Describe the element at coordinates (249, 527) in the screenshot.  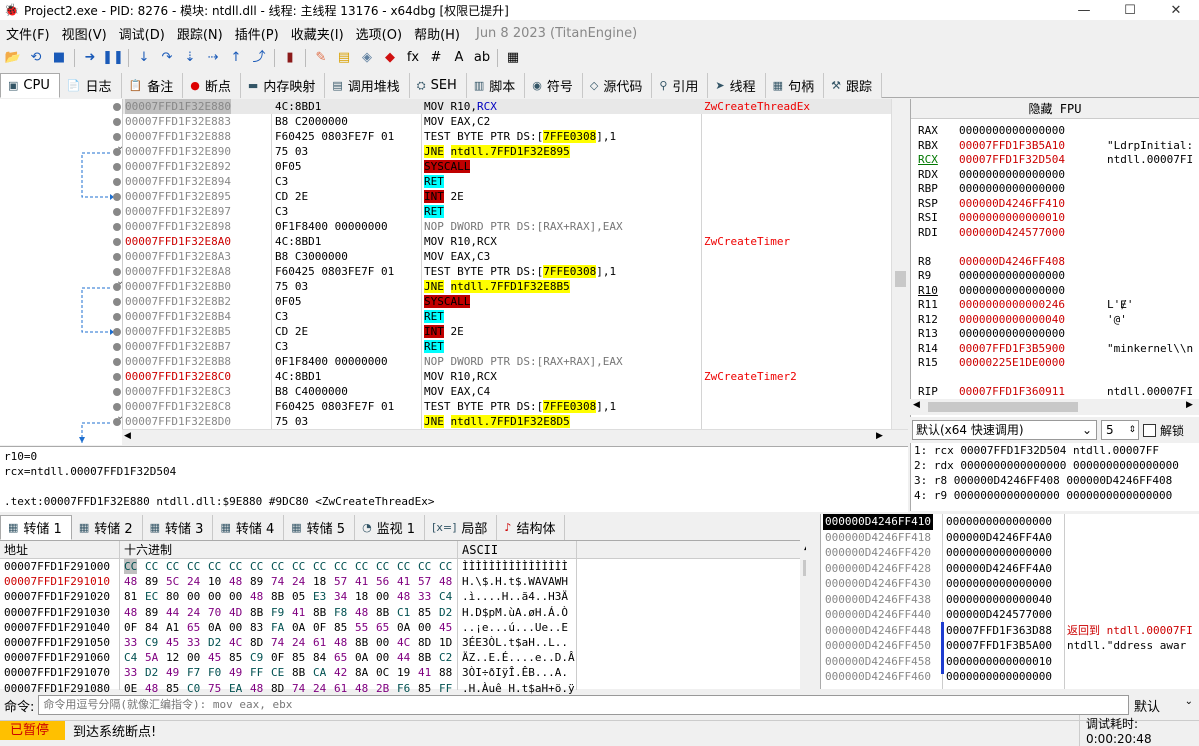
I see `tab-dump-4: ▦ 转储 4` at that location.